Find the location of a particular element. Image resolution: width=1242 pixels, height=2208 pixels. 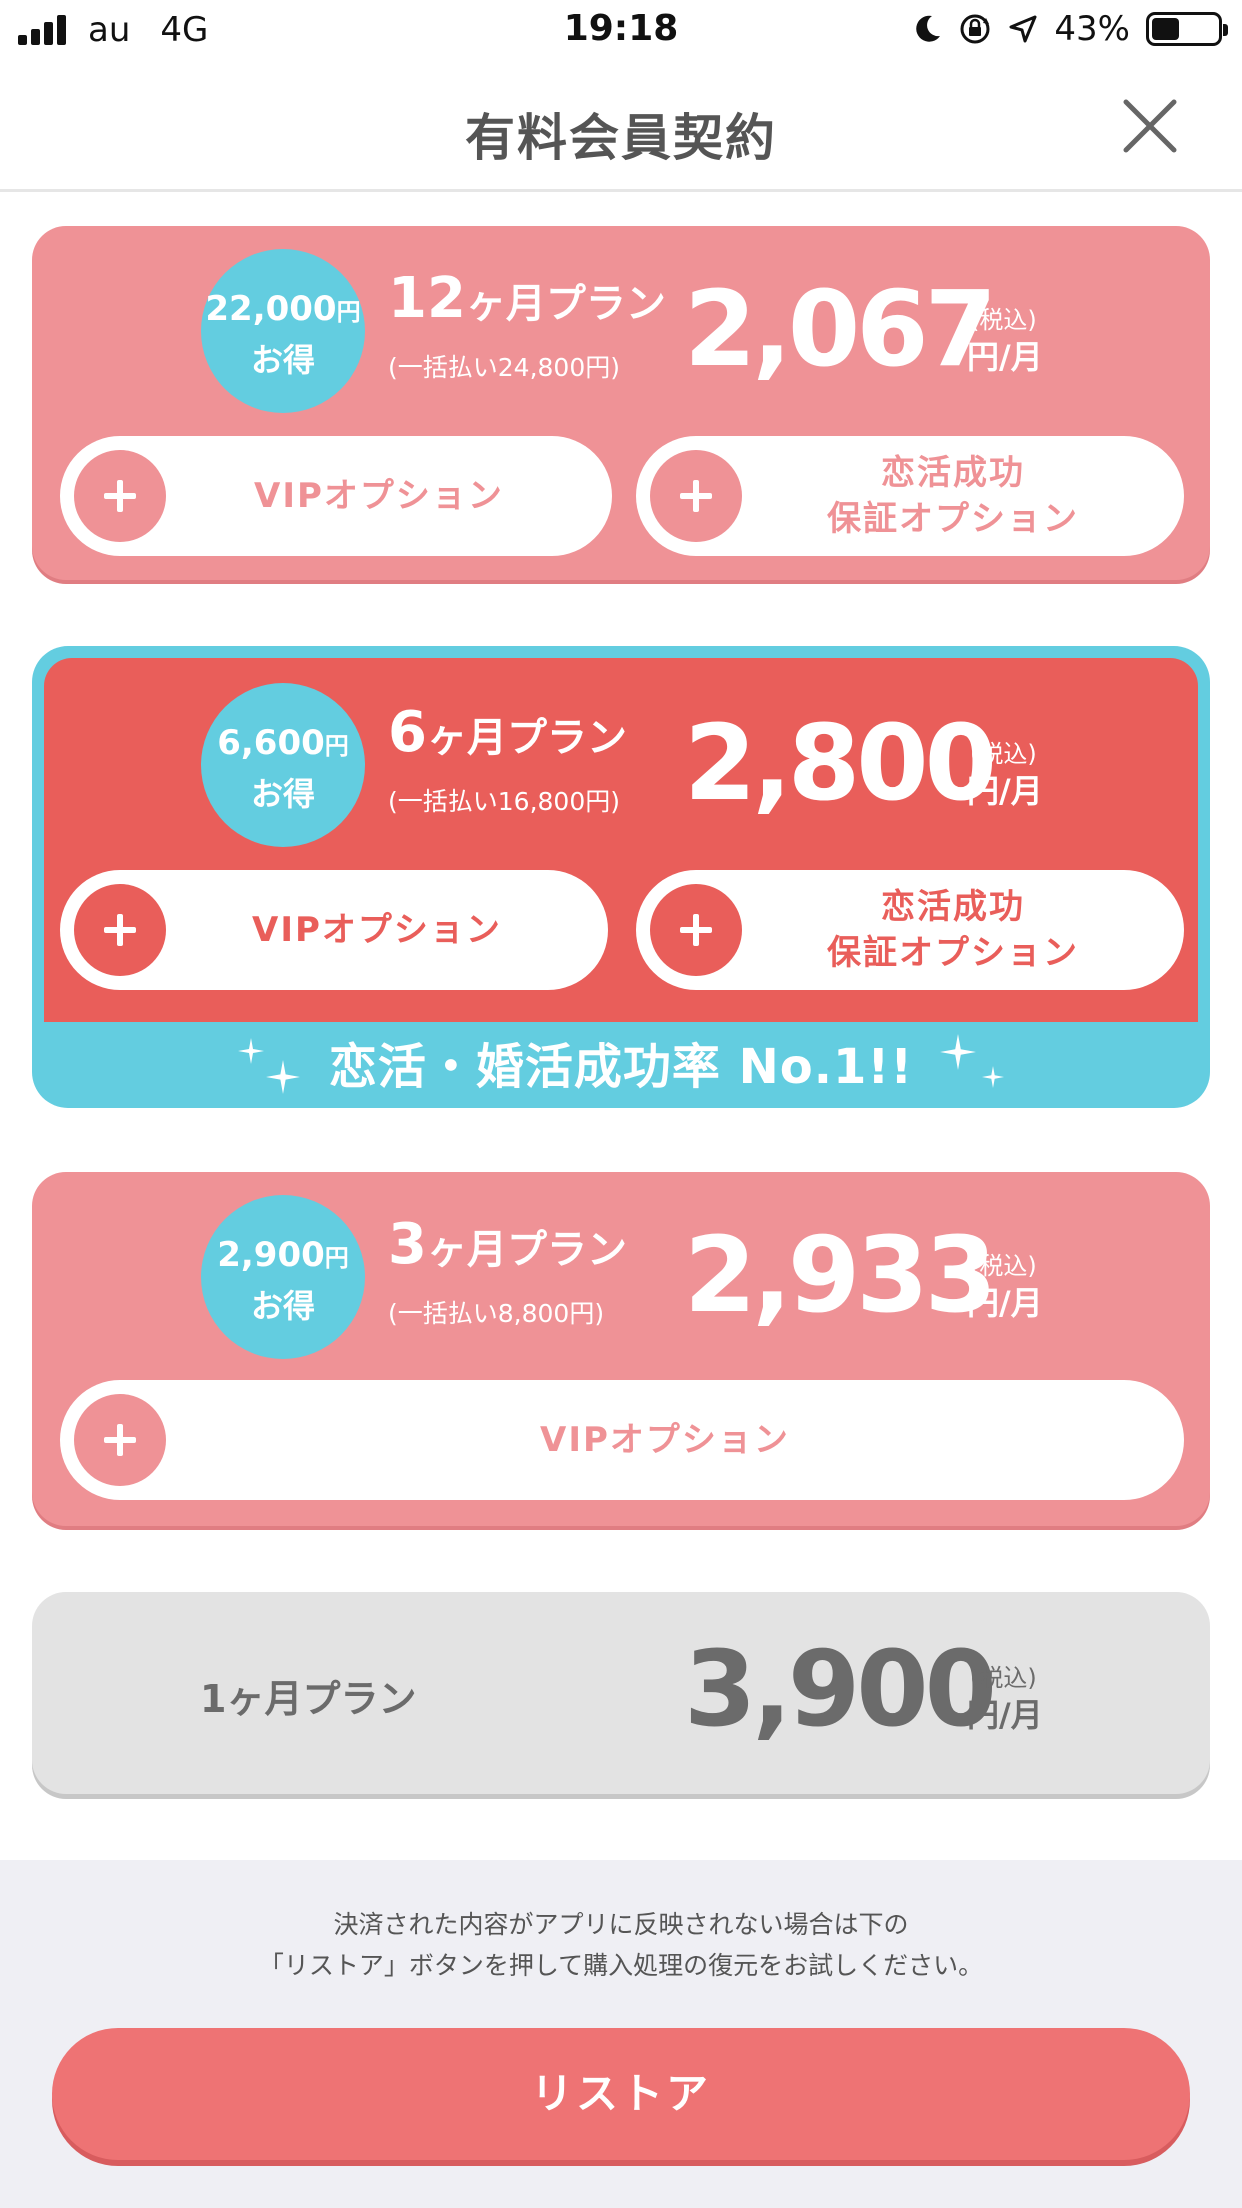

savings-badge: 22,000円 お得 is located at coordinates (283, 331).